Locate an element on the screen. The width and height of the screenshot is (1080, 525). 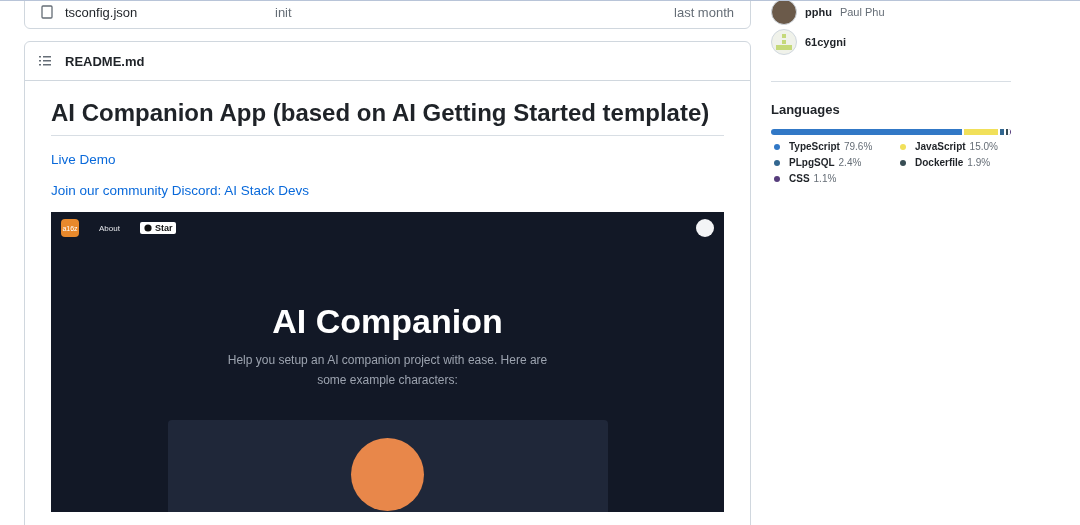
language-percent: 1.9% is located at coordinates (979, 162).